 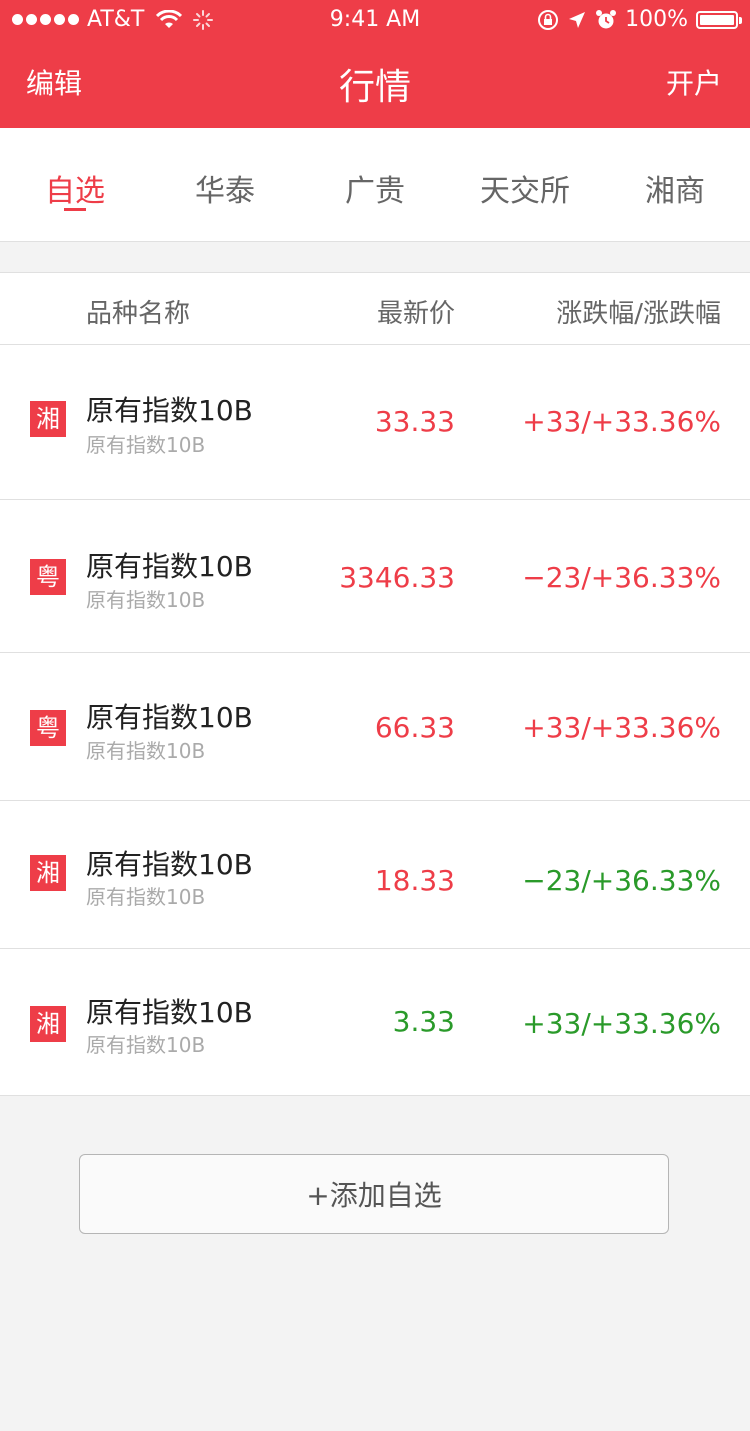 What do you see at coordinates (638, 314) in the screenshot?
I see `header-change: 涨跌幅/涨跌幅` at bounding box center [638, 314].